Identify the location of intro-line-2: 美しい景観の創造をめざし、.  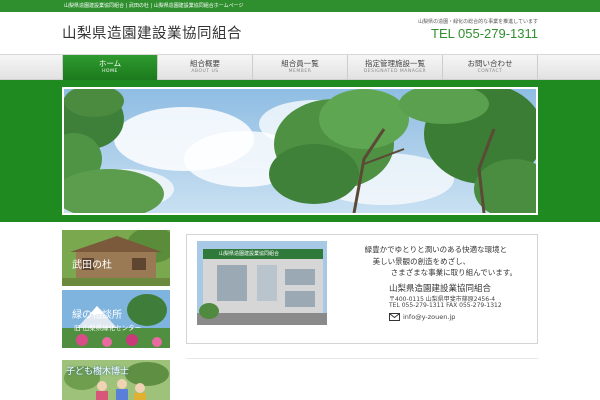
(421, 261).